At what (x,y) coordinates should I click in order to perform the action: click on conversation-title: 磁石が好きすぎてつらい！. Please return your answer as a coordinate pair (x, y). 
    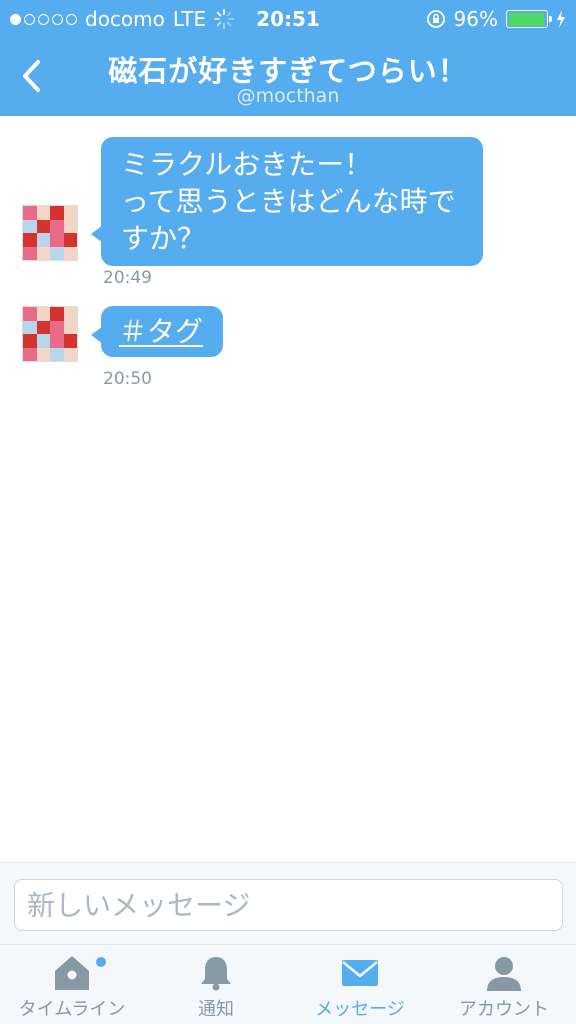
    Looking at the image, I should click on (288, 71).